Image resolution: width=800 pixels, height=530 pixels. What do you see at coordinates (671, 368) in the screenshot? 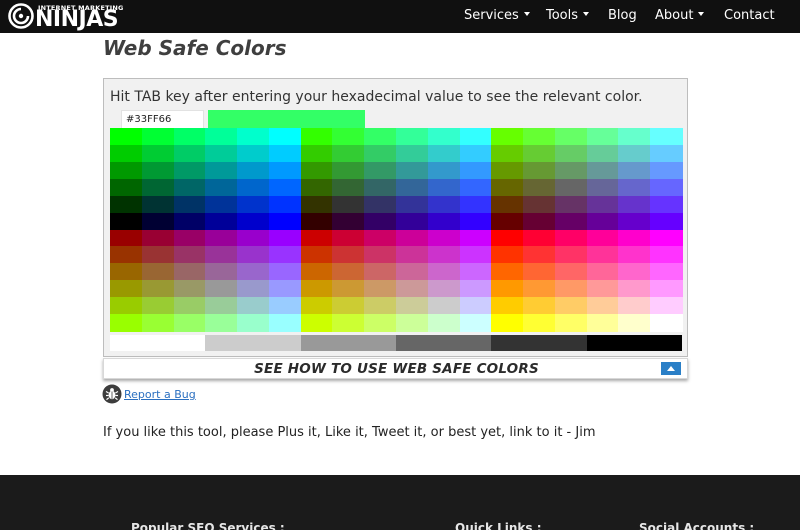
I see `expand-toggle-button` at bounding box center [671, 368].